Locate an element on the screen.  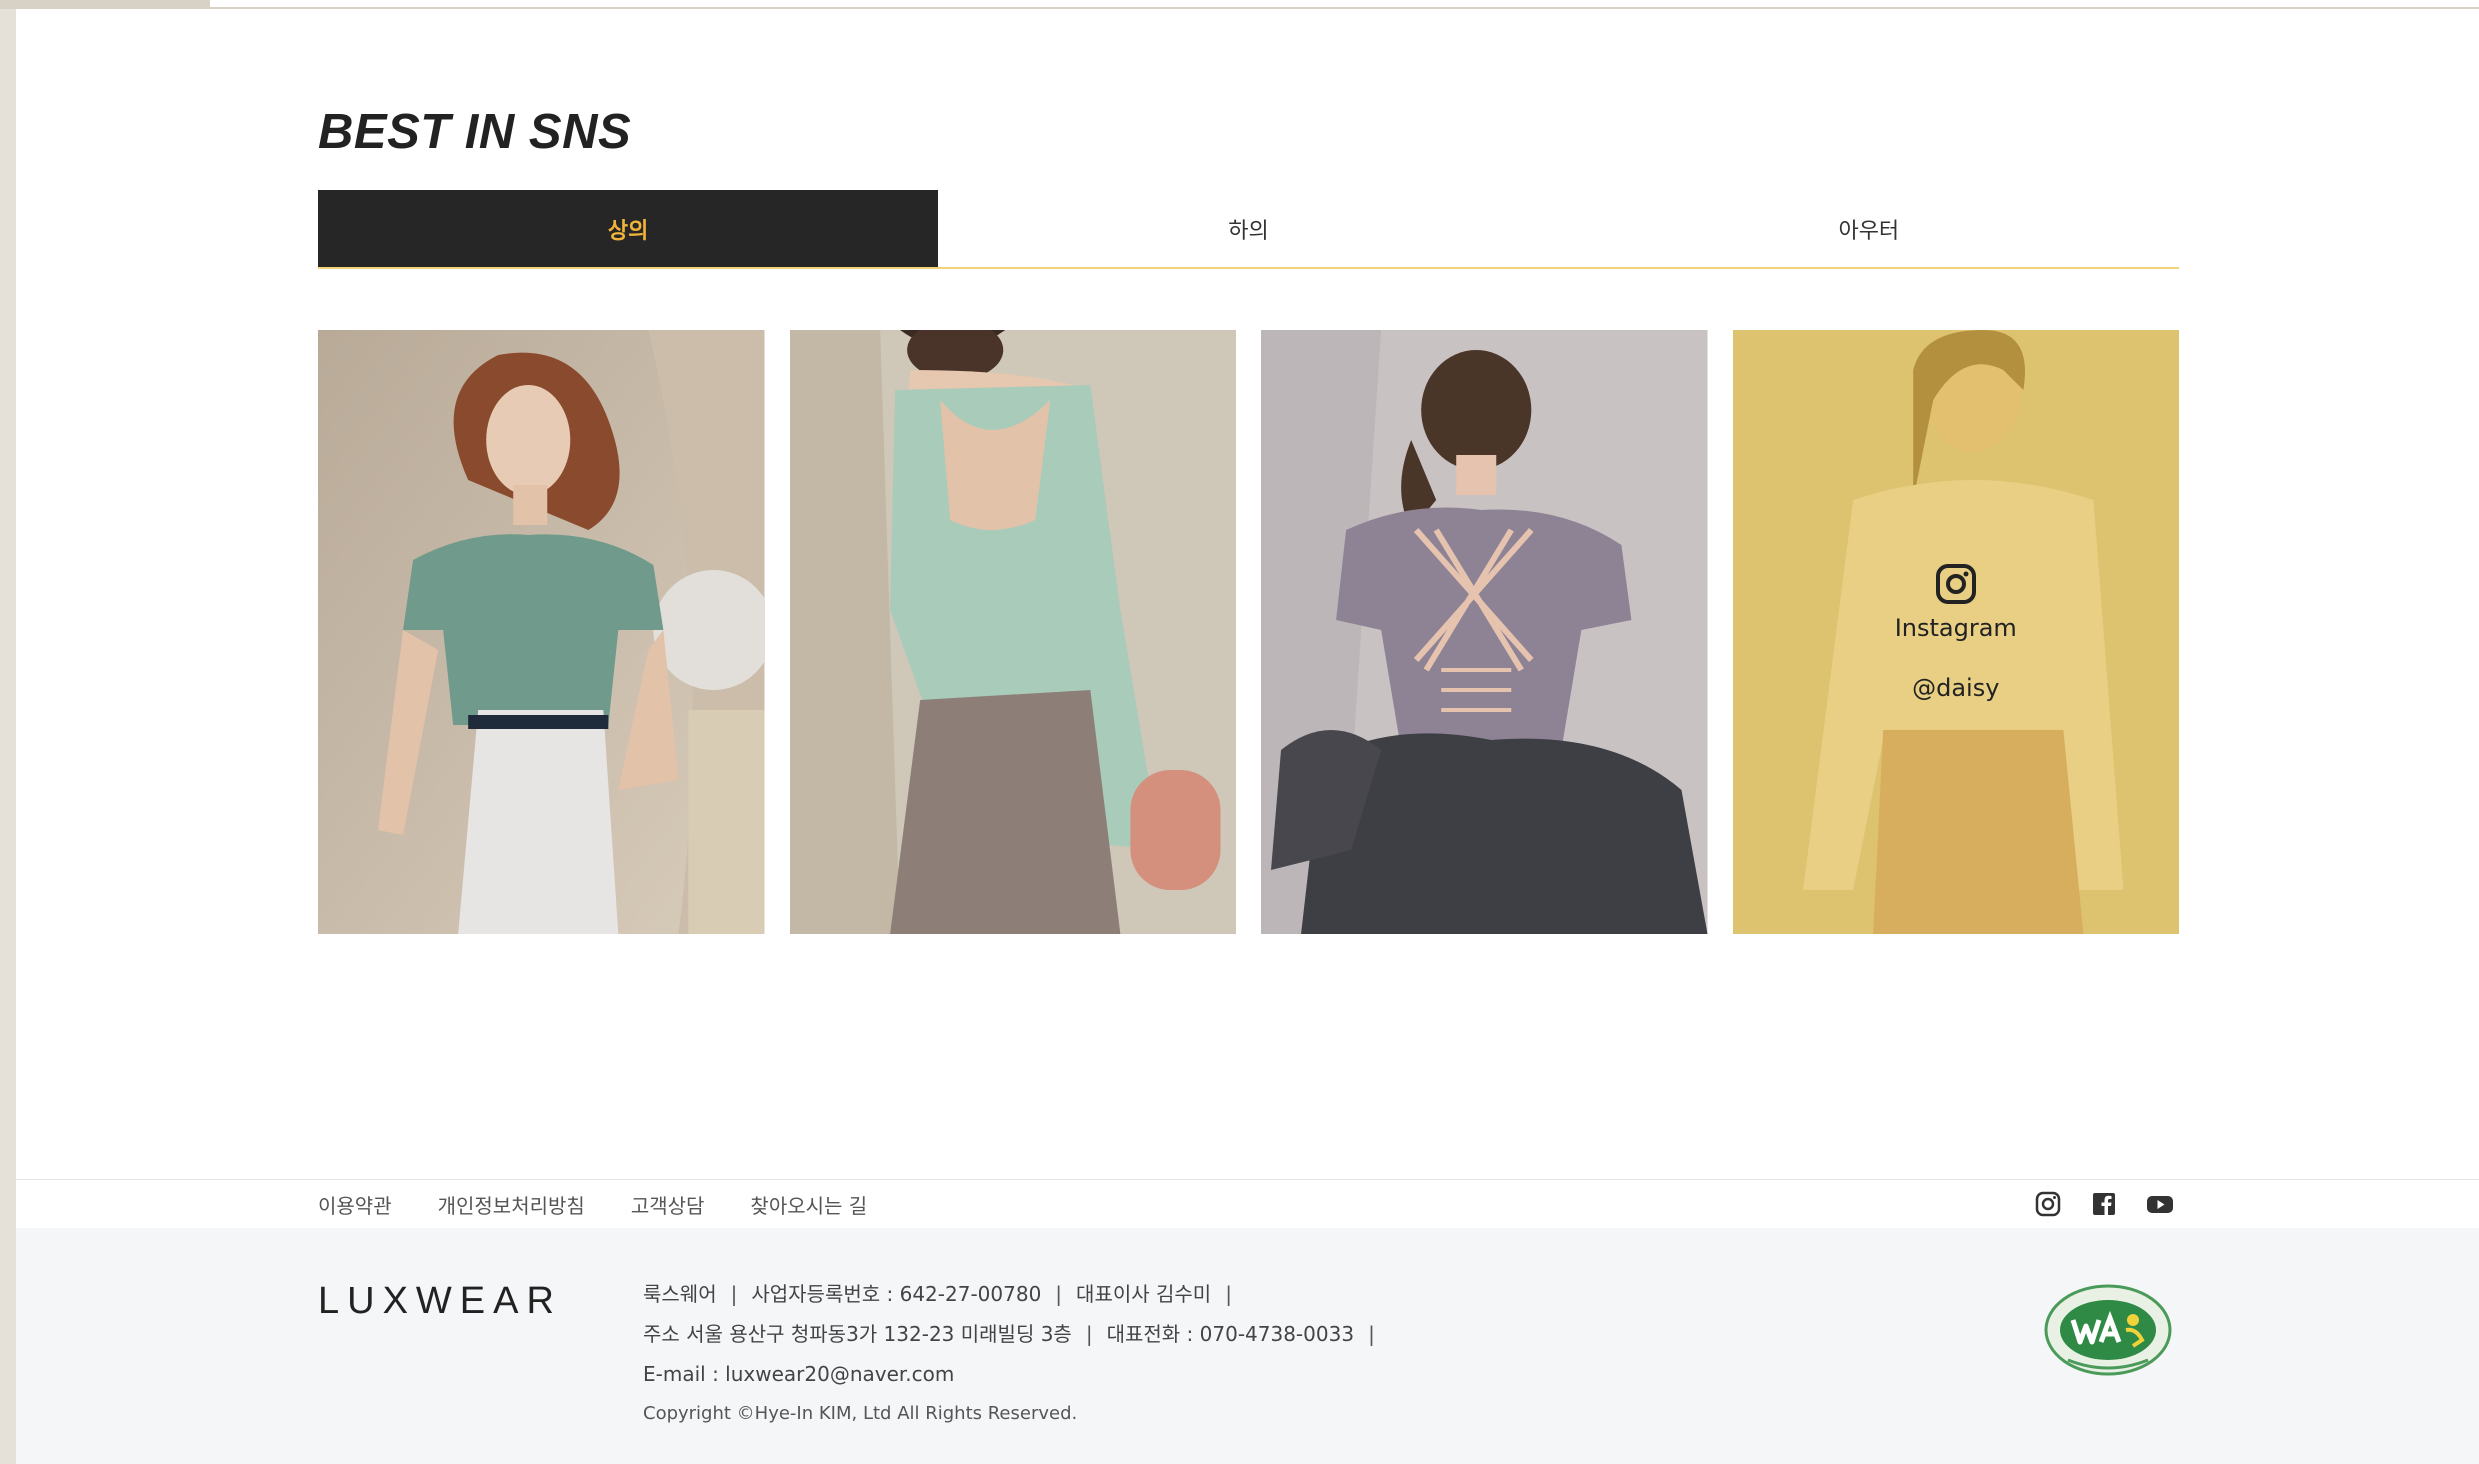
ceo-name: 대표이사 김수미 is located at coordinates (1144, 1294).